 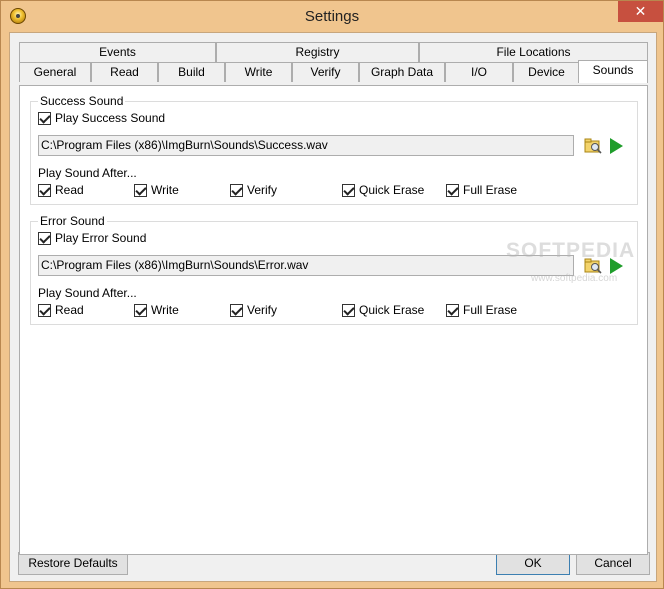 I want to click on window-title: Settings, so click(x=332, y=16).